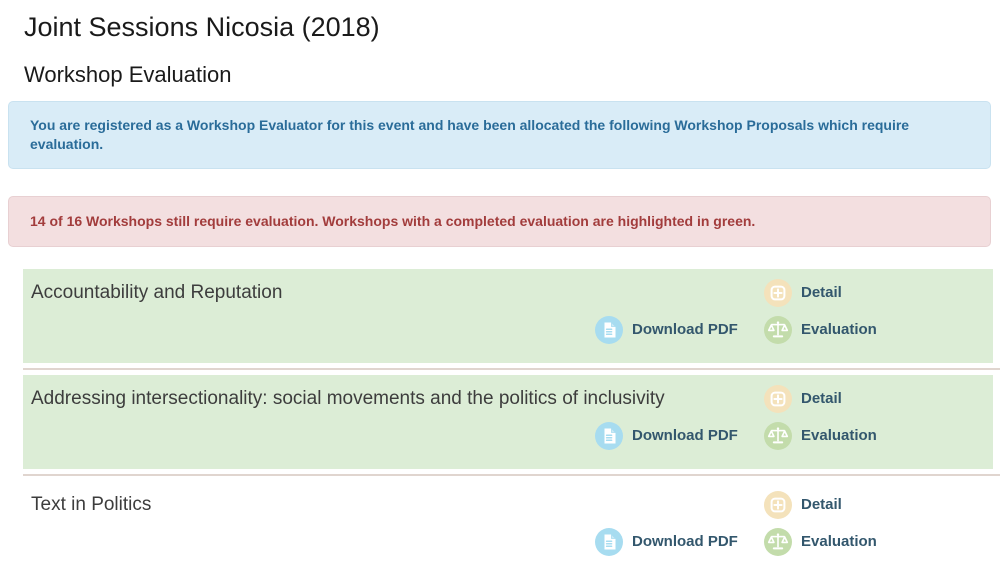 The image size is (1000, 575). I want to click on page-title: Joint Sessions Nicosia (2018), so click(202, 27).